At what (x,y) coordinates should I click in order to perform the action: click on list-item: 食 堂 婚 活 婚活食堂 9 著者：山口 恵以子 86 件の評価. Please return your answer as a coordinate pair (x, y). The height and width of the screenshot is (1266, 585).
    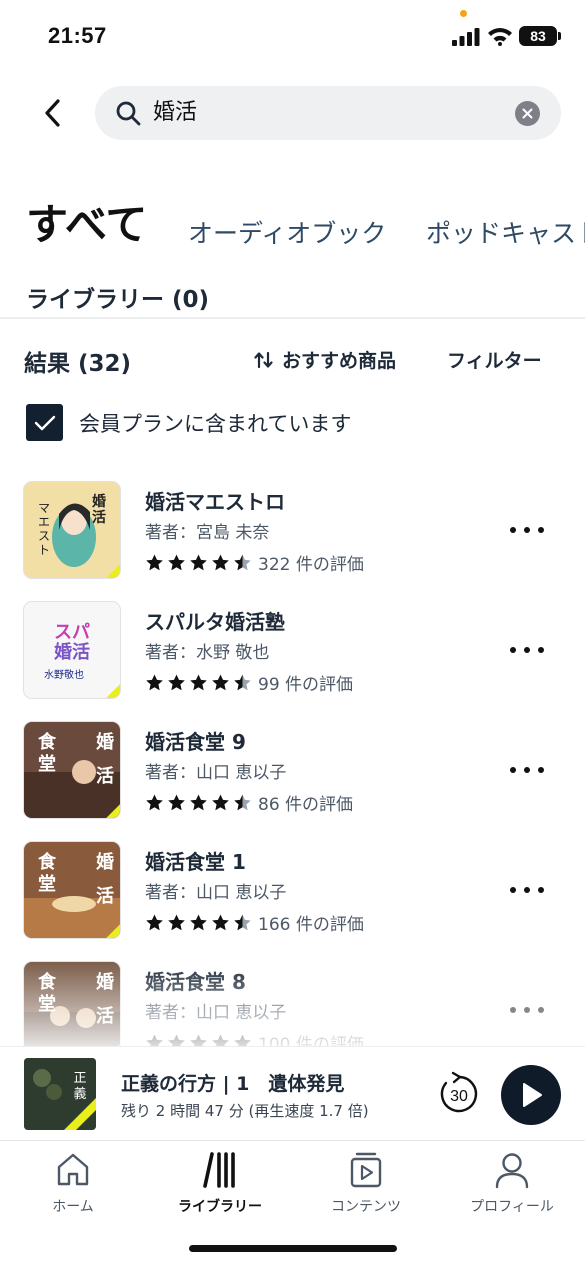
    Looking at the image, I should click on (292, 770).